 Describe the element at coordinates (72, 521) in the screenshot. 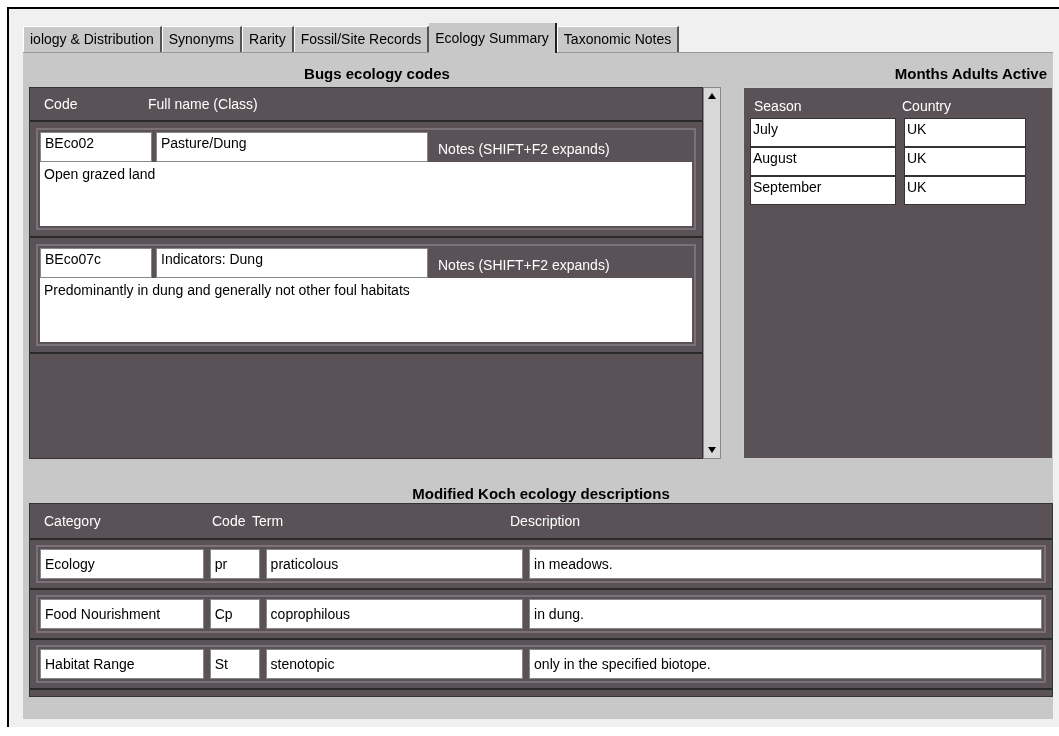

I see `column-header: Category` at that location.